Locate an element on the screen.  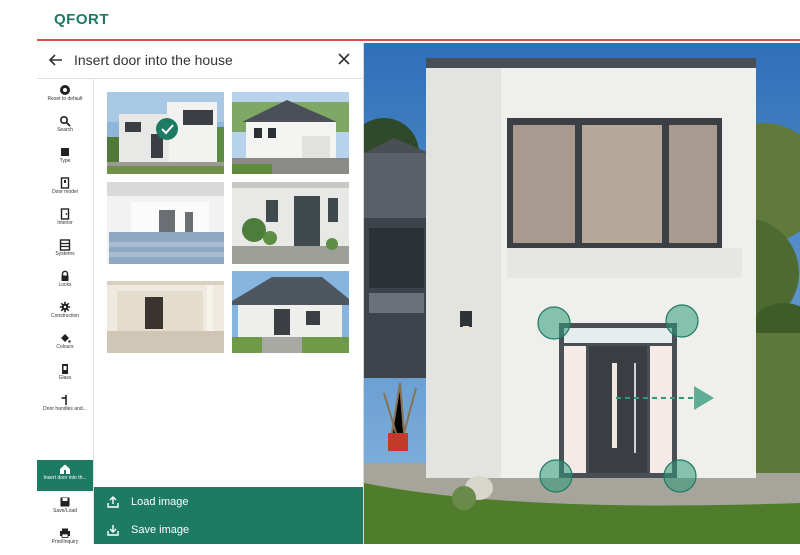
print-icon is located at coordinates (65, 533).